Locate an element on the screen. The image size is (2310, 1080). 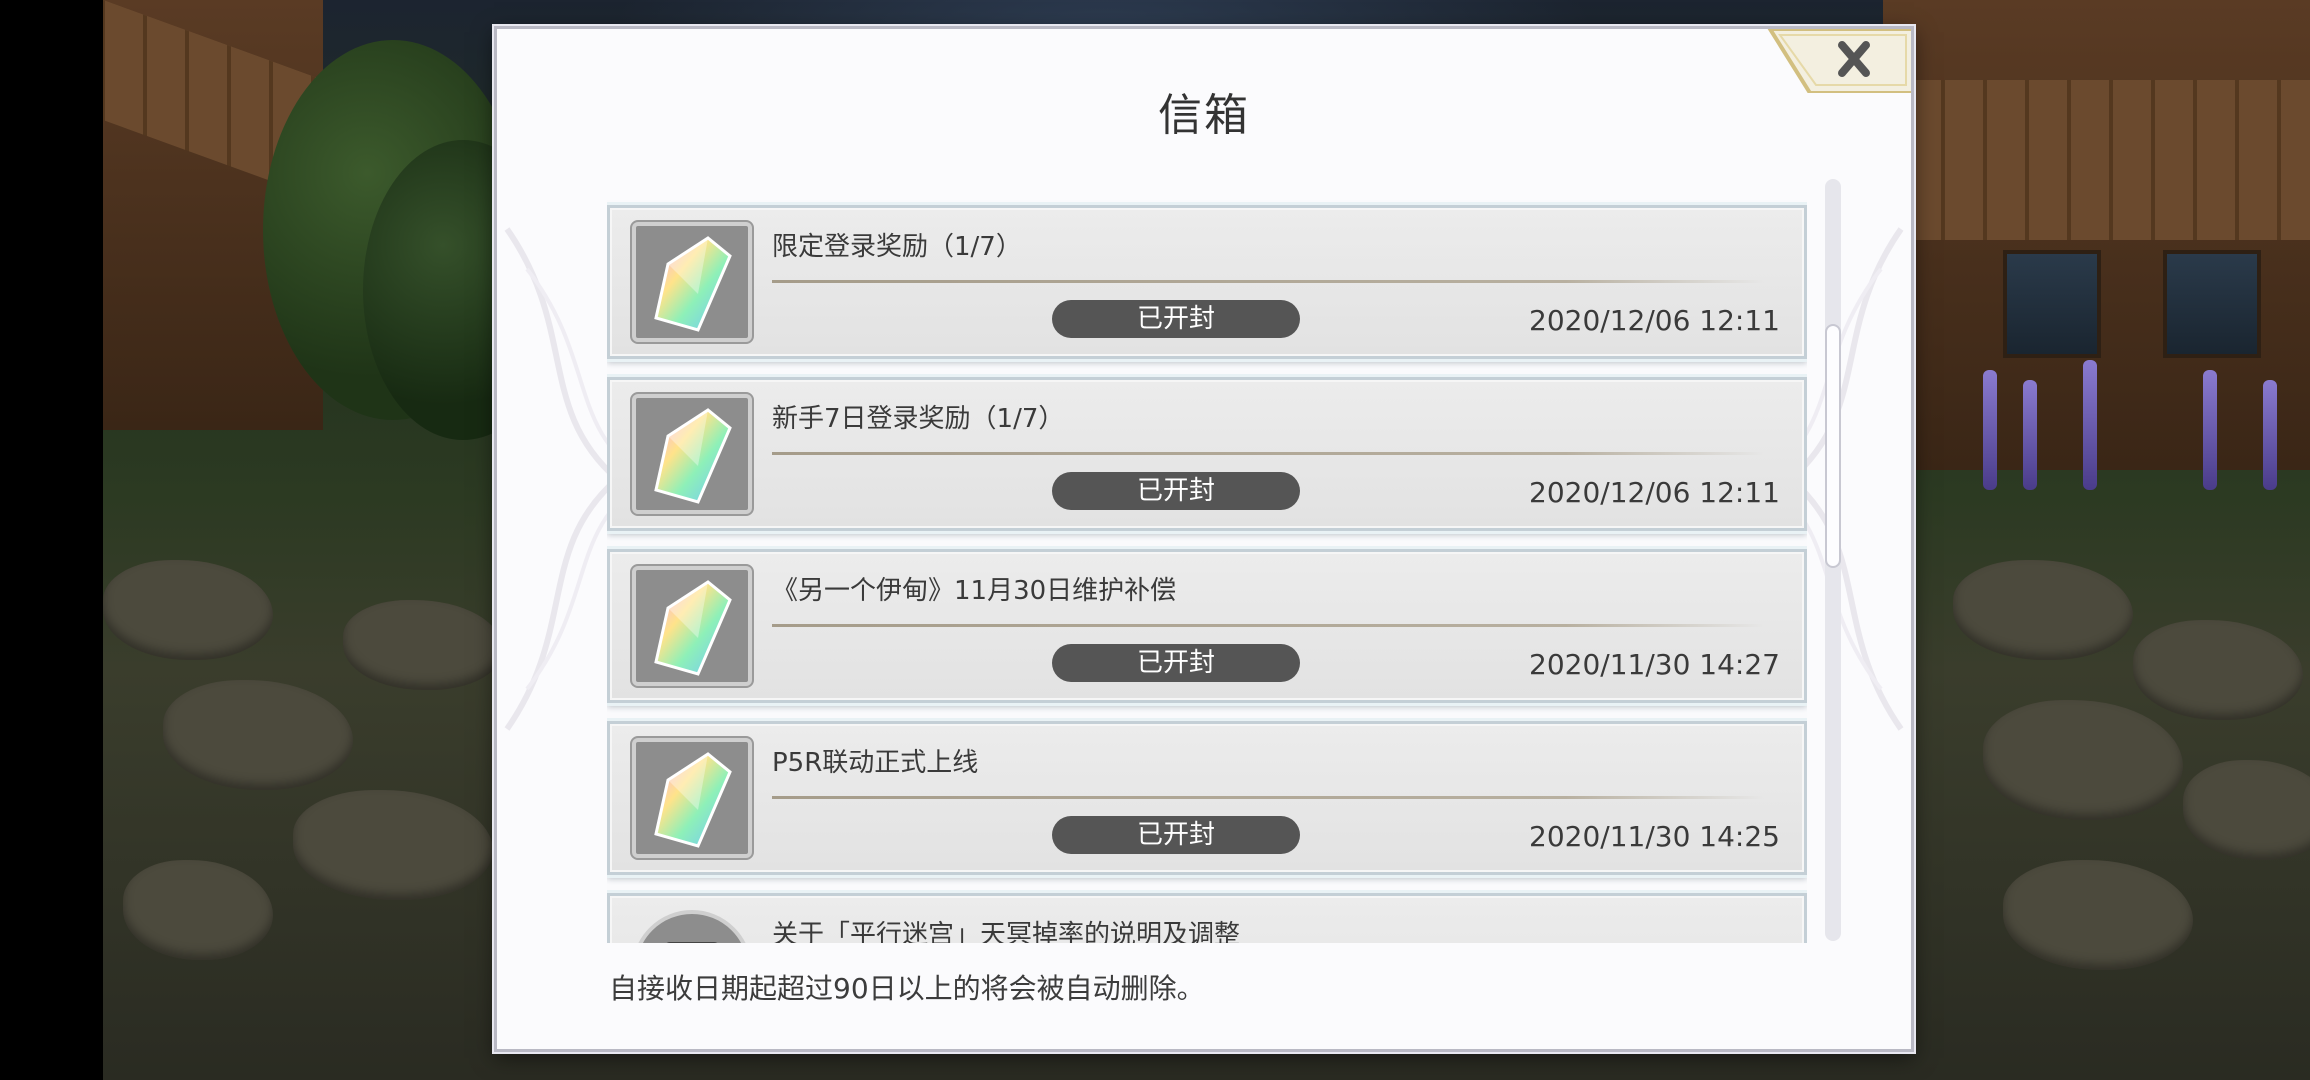
mail-item: P5R联动正式上线 已开封 2020/11/30 14:25 is located at coordinates (1207, 798).